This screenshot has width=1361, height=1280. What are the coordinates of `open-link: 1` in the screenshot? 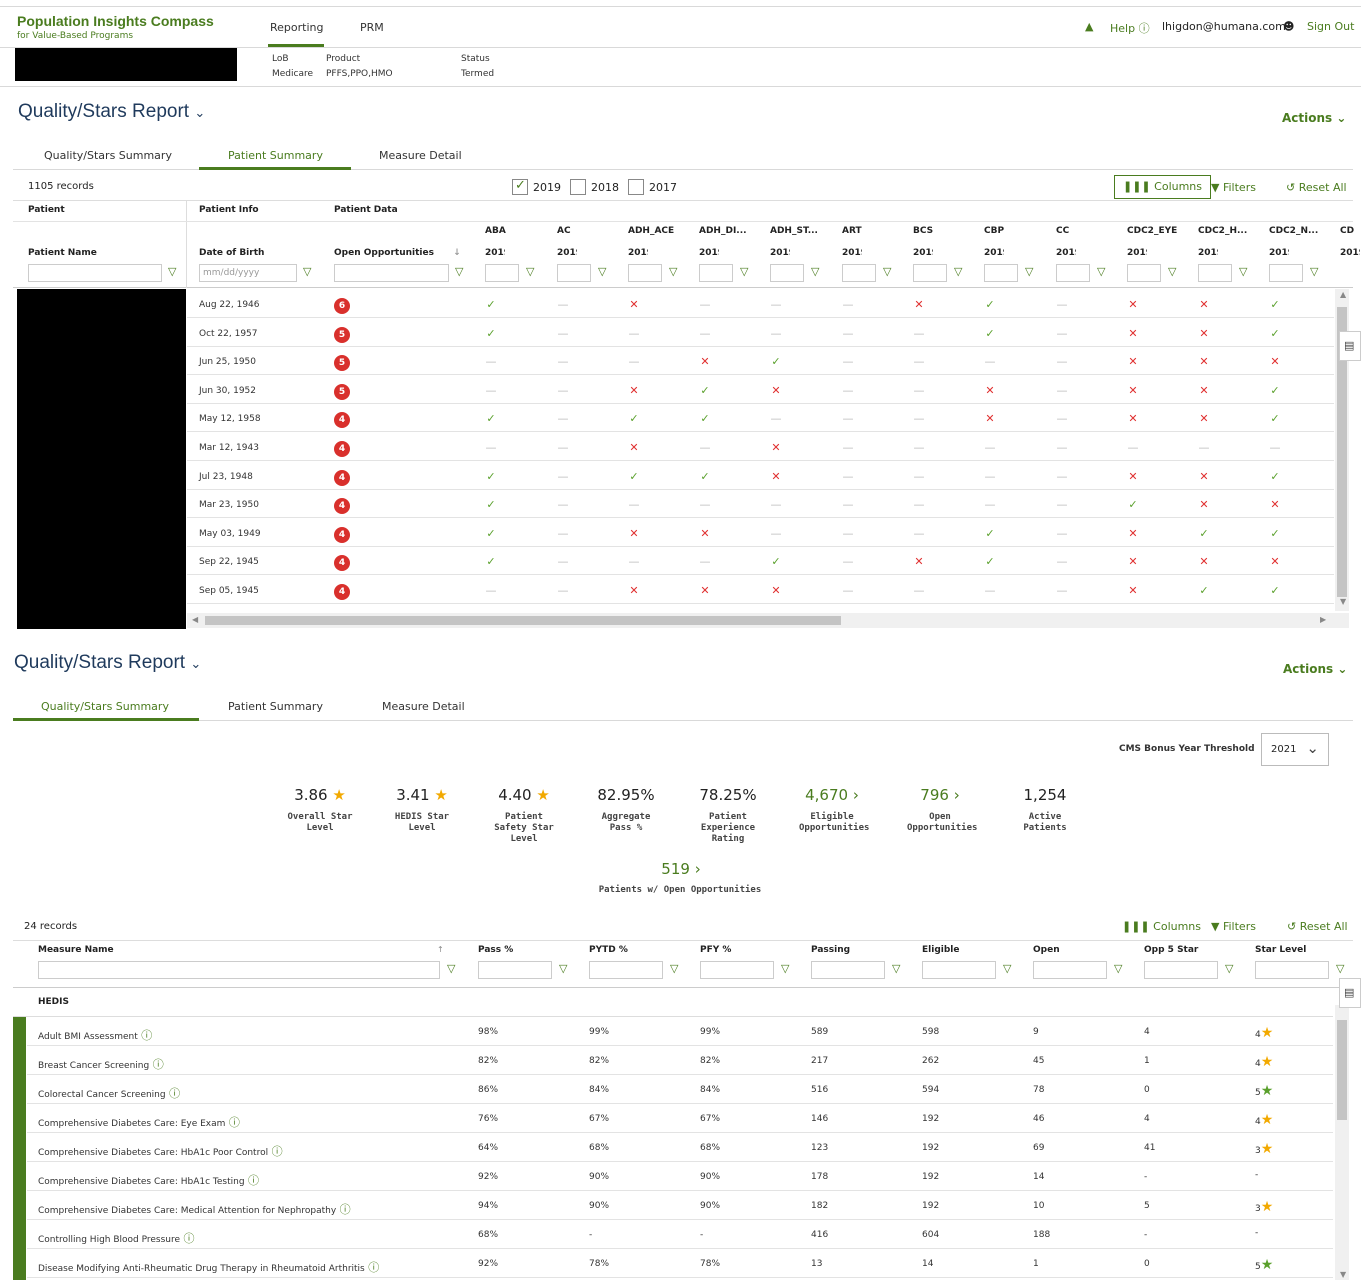 It's located at (1036, 1264).